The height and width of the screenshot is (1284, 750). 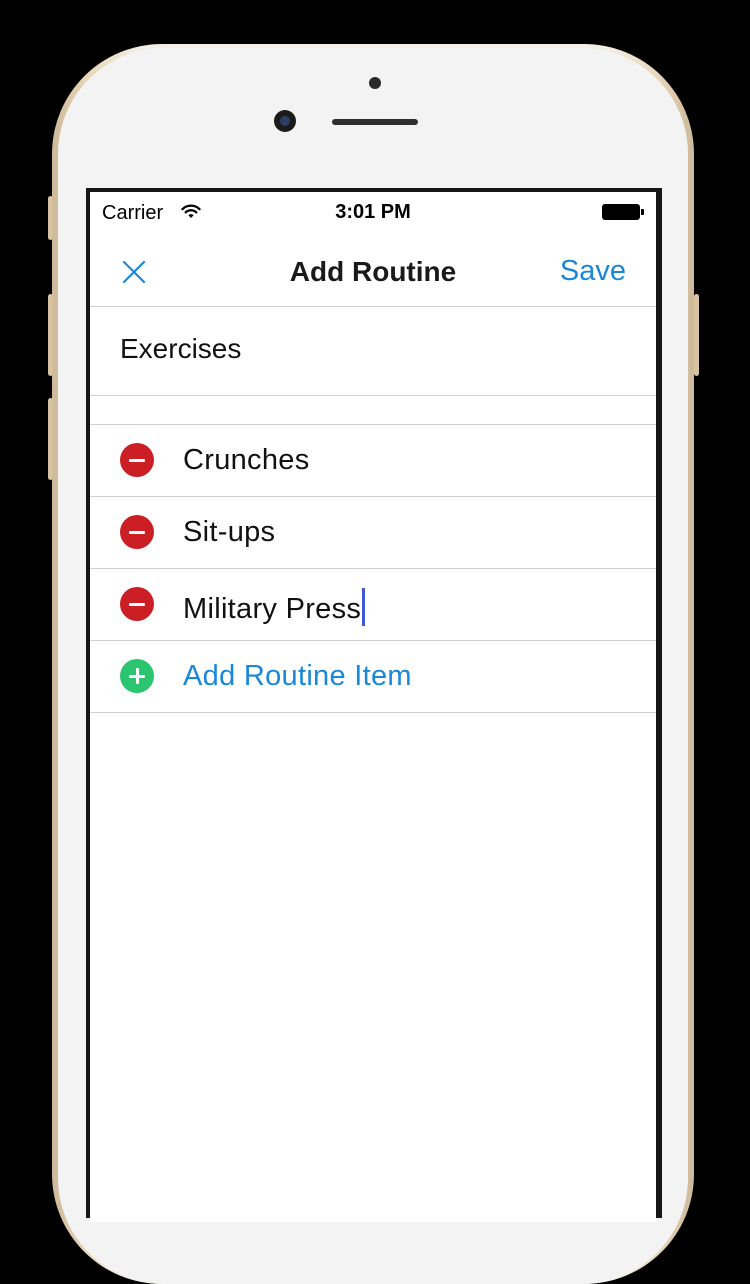 What do you see at coordinates (50, 335) in the screenshot?
I see `volume-up-button` at bounding box center [50, 335].